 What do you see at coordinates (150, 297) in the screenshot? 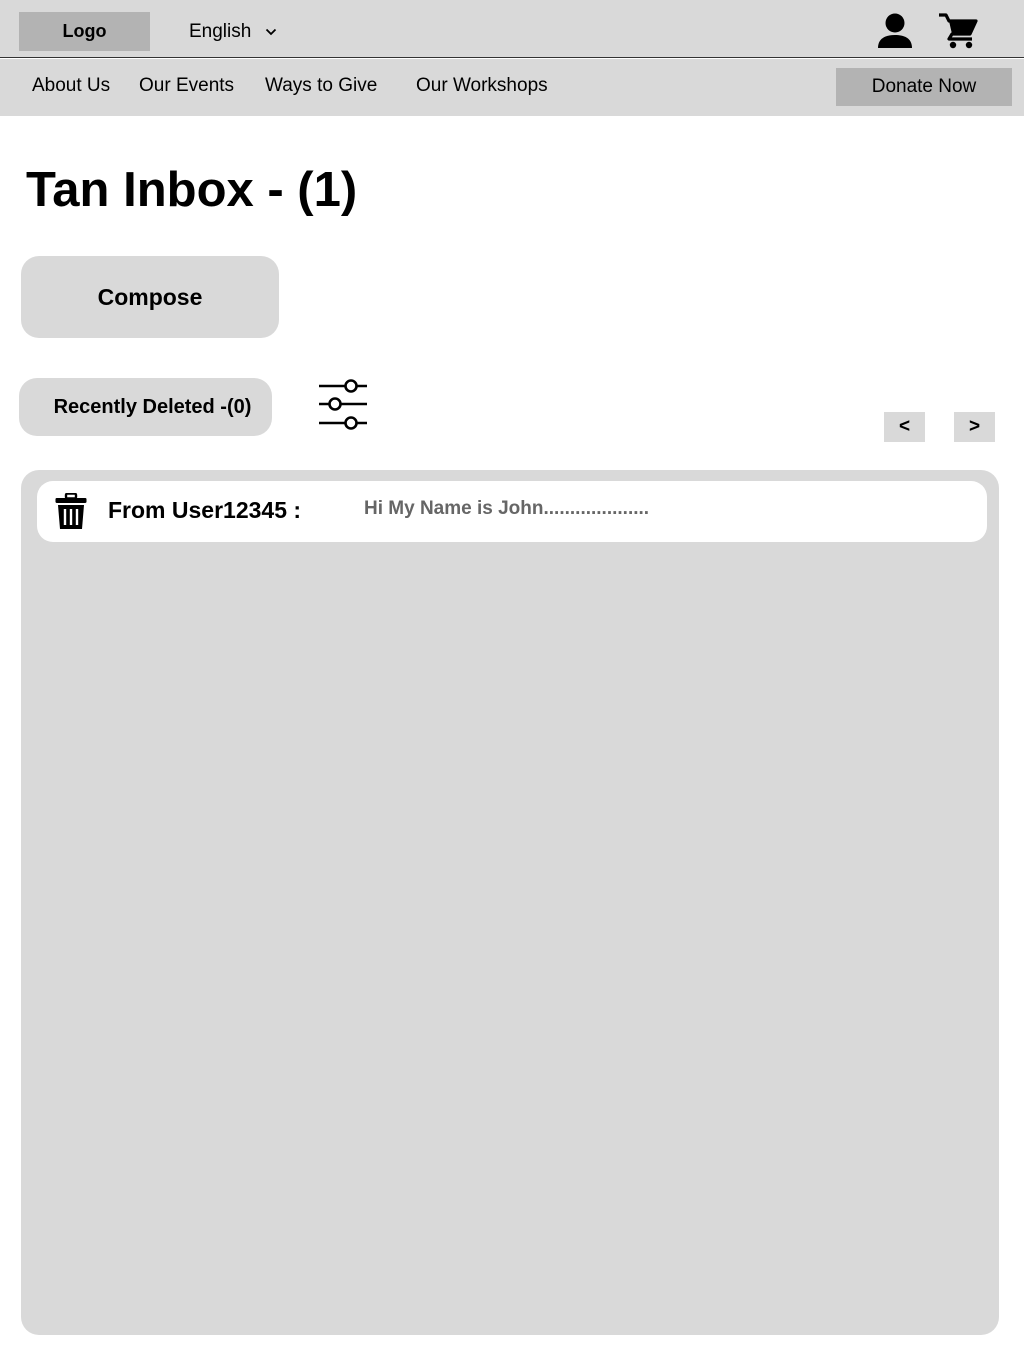
I see `compose-button: Compose` at bounding box center [150, 297].